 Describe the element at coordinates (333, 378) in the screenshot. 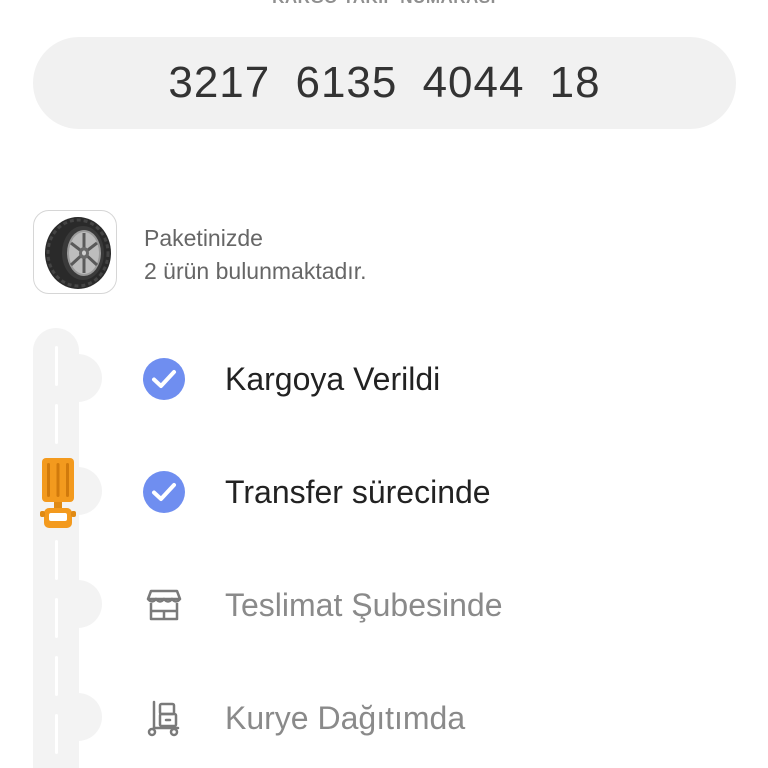

I see `step-label: Kargoya Verildi` at that location.